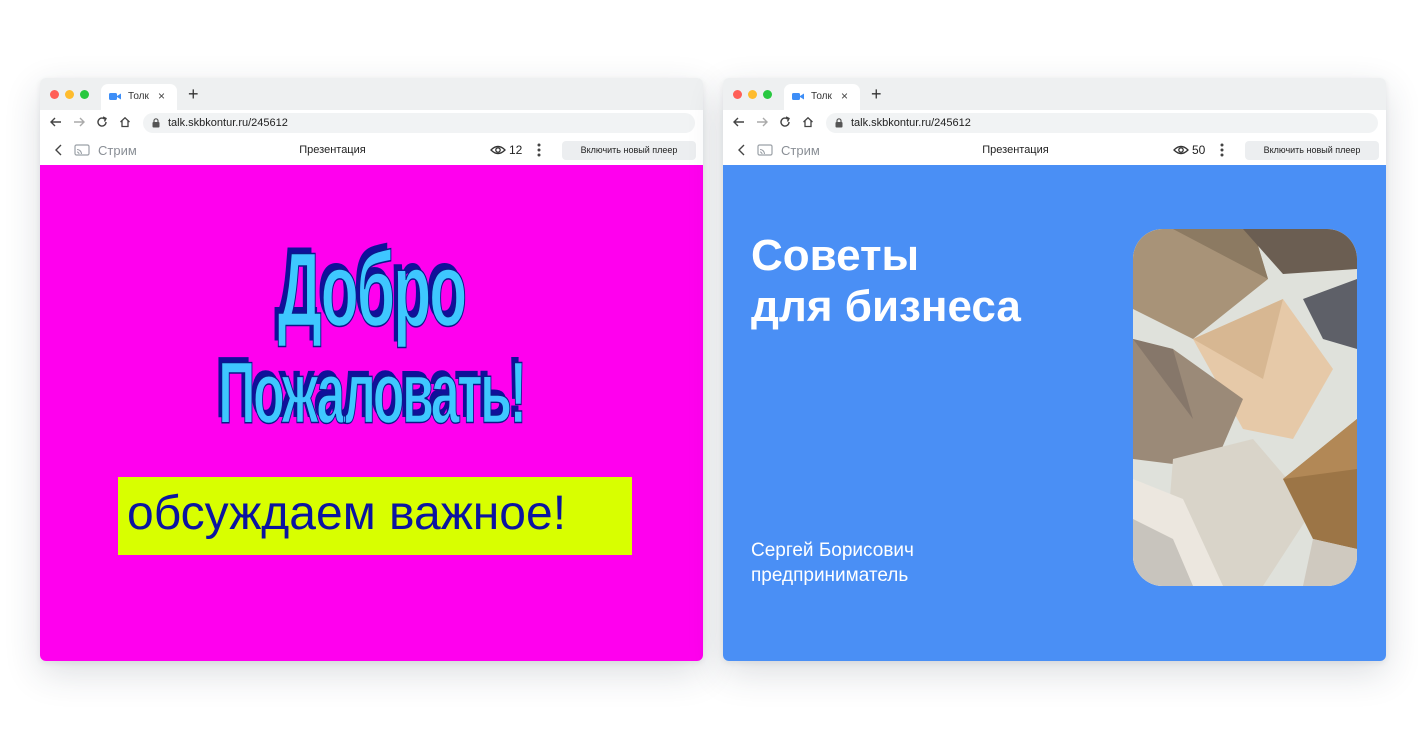 The width and height of the screenshot is (1418, 740). I want to click on viewer-count: 12, so click(516, 150).